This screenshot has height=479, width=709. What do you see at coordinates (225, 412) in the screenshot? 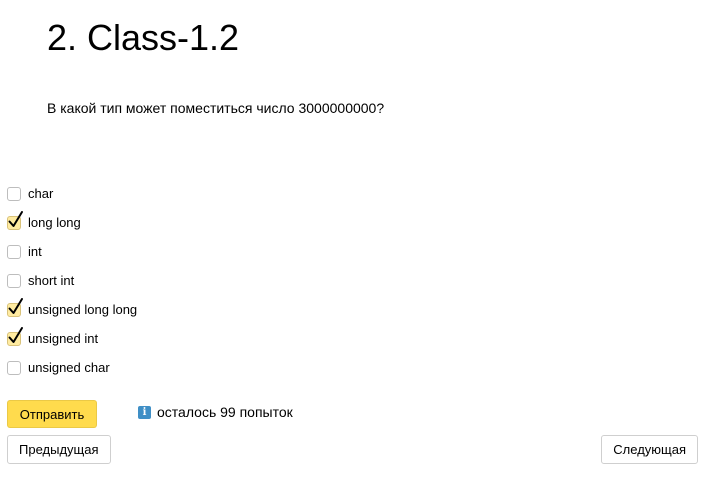
I see `attempts-remaining: осталось 99 попыток` at bounding box center [225, 412].